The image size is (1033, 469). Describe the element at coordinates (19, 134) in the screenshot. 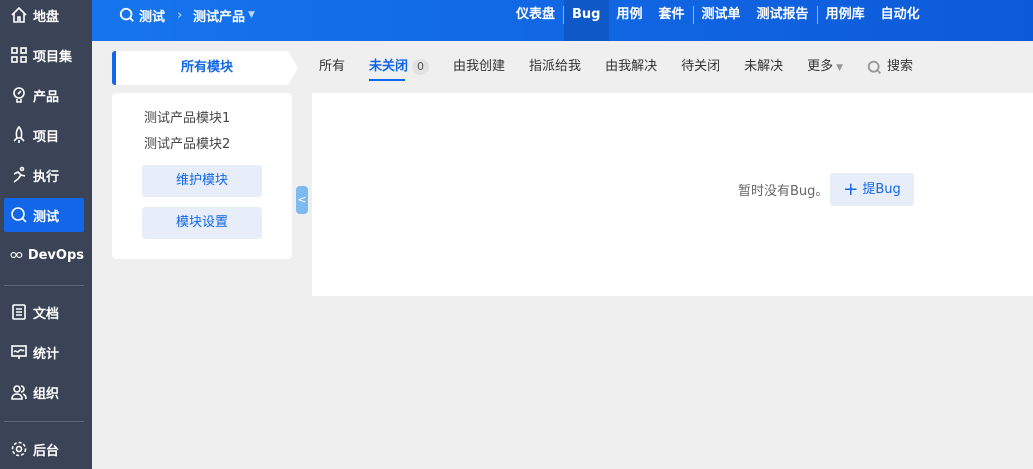

I see `rocket-icon` at that location.